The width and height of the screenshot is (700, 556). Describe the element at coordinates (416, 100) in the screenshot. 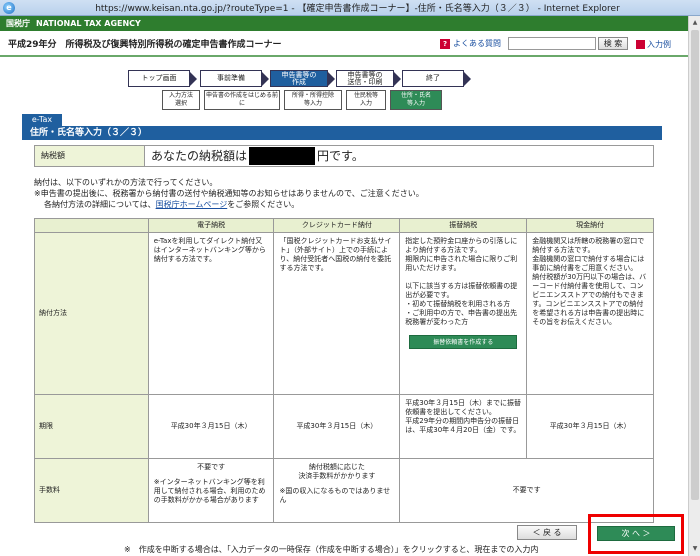

I see `substep-address-name: 住所・氏名 等入力` at that location.